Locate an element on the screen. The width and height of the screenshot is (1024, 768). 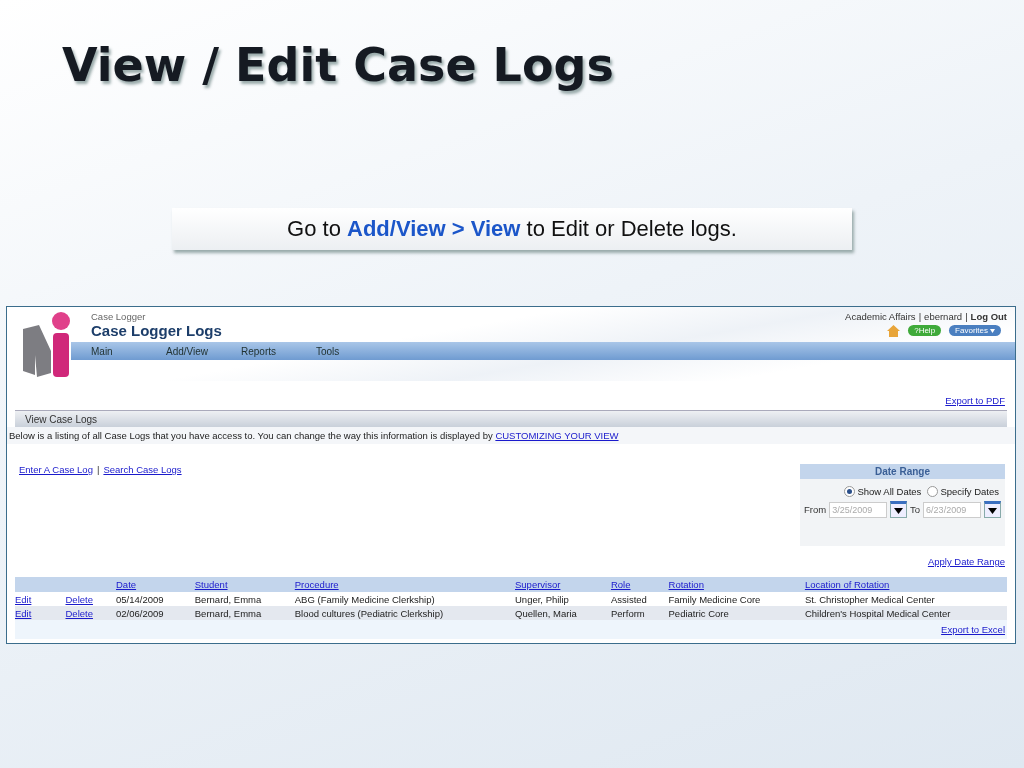
table-cell: 05/14/2009 is located at coordinates (140, 599).